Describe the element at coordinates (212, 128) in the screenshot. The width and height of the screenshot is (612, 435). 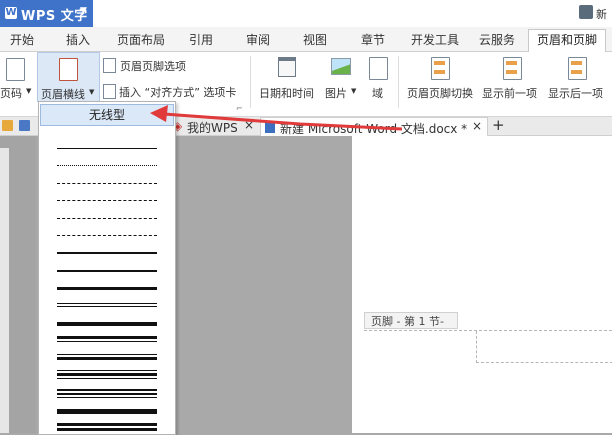
I see `my-wps-label: 我的WPS` at that location.